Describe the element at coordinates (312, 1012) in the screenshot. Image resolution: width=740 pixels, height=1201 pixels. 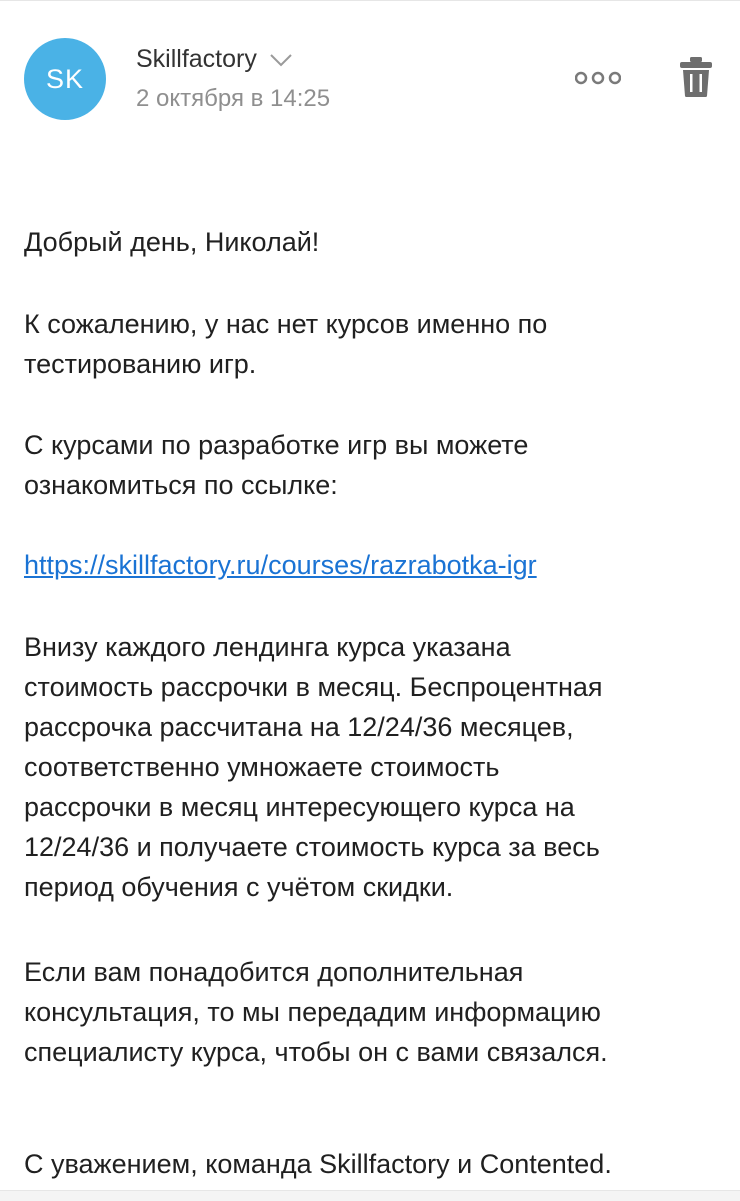
I see `text-line: консультация, то мы передадим информацию` at that location.